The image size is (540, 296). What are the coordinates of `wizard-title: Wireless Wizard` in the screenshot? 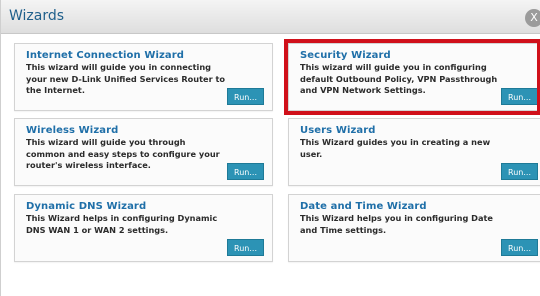 It's located at (72, 130).